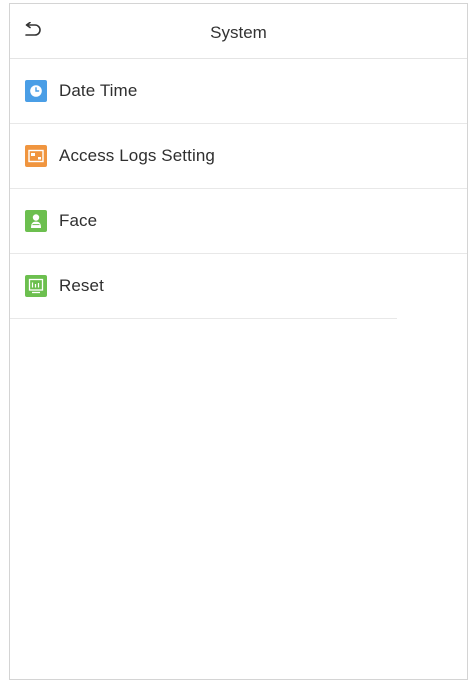  Describe the element at coordinates (137, 155) in the screenshot. I see `menu-item-label: Access Logs Setting` at that location.